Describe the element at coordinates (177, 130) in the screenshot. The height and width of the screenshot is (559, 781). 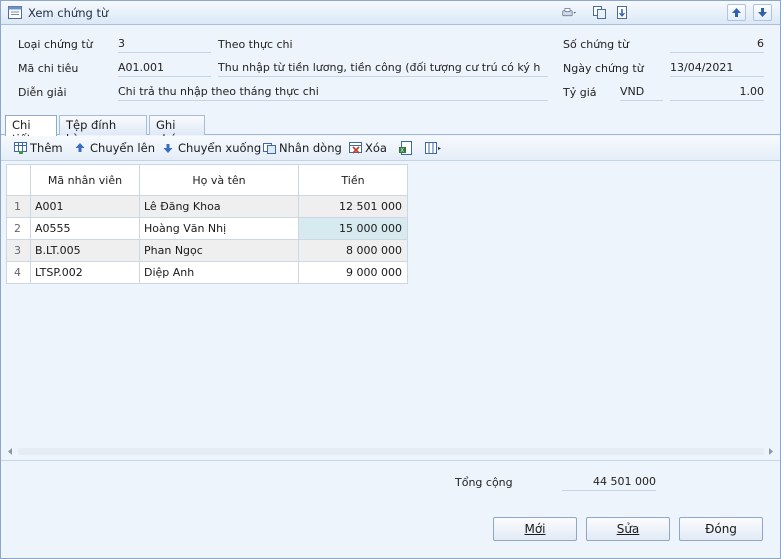
I see `tab-notes: Ghi chú` at that location.